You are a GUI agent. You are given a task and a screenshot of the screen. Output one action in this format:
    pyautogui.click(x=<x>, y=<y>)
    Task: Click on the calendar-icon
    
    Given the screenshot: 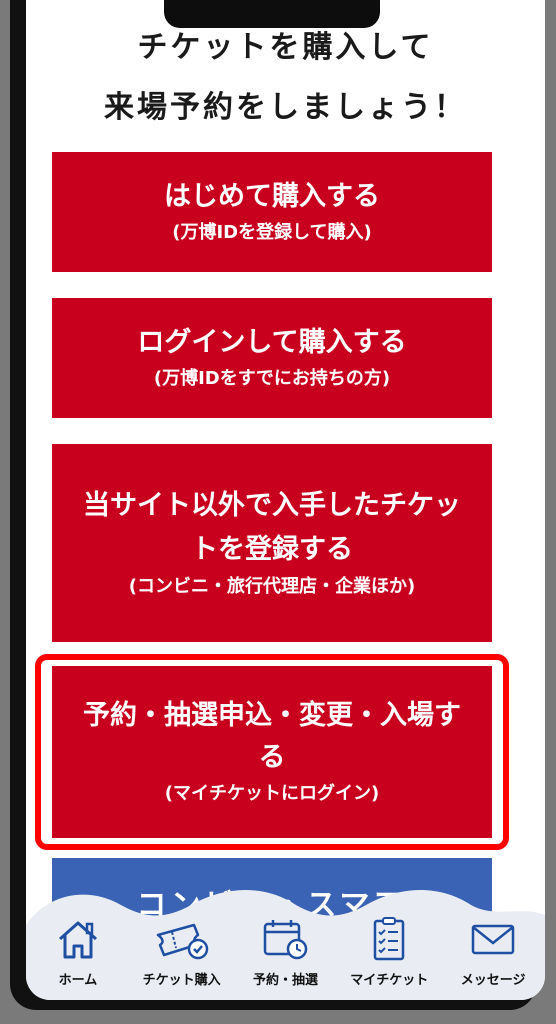 What is the action you would take?
    pyautogui.click(x=286, y=940)
    